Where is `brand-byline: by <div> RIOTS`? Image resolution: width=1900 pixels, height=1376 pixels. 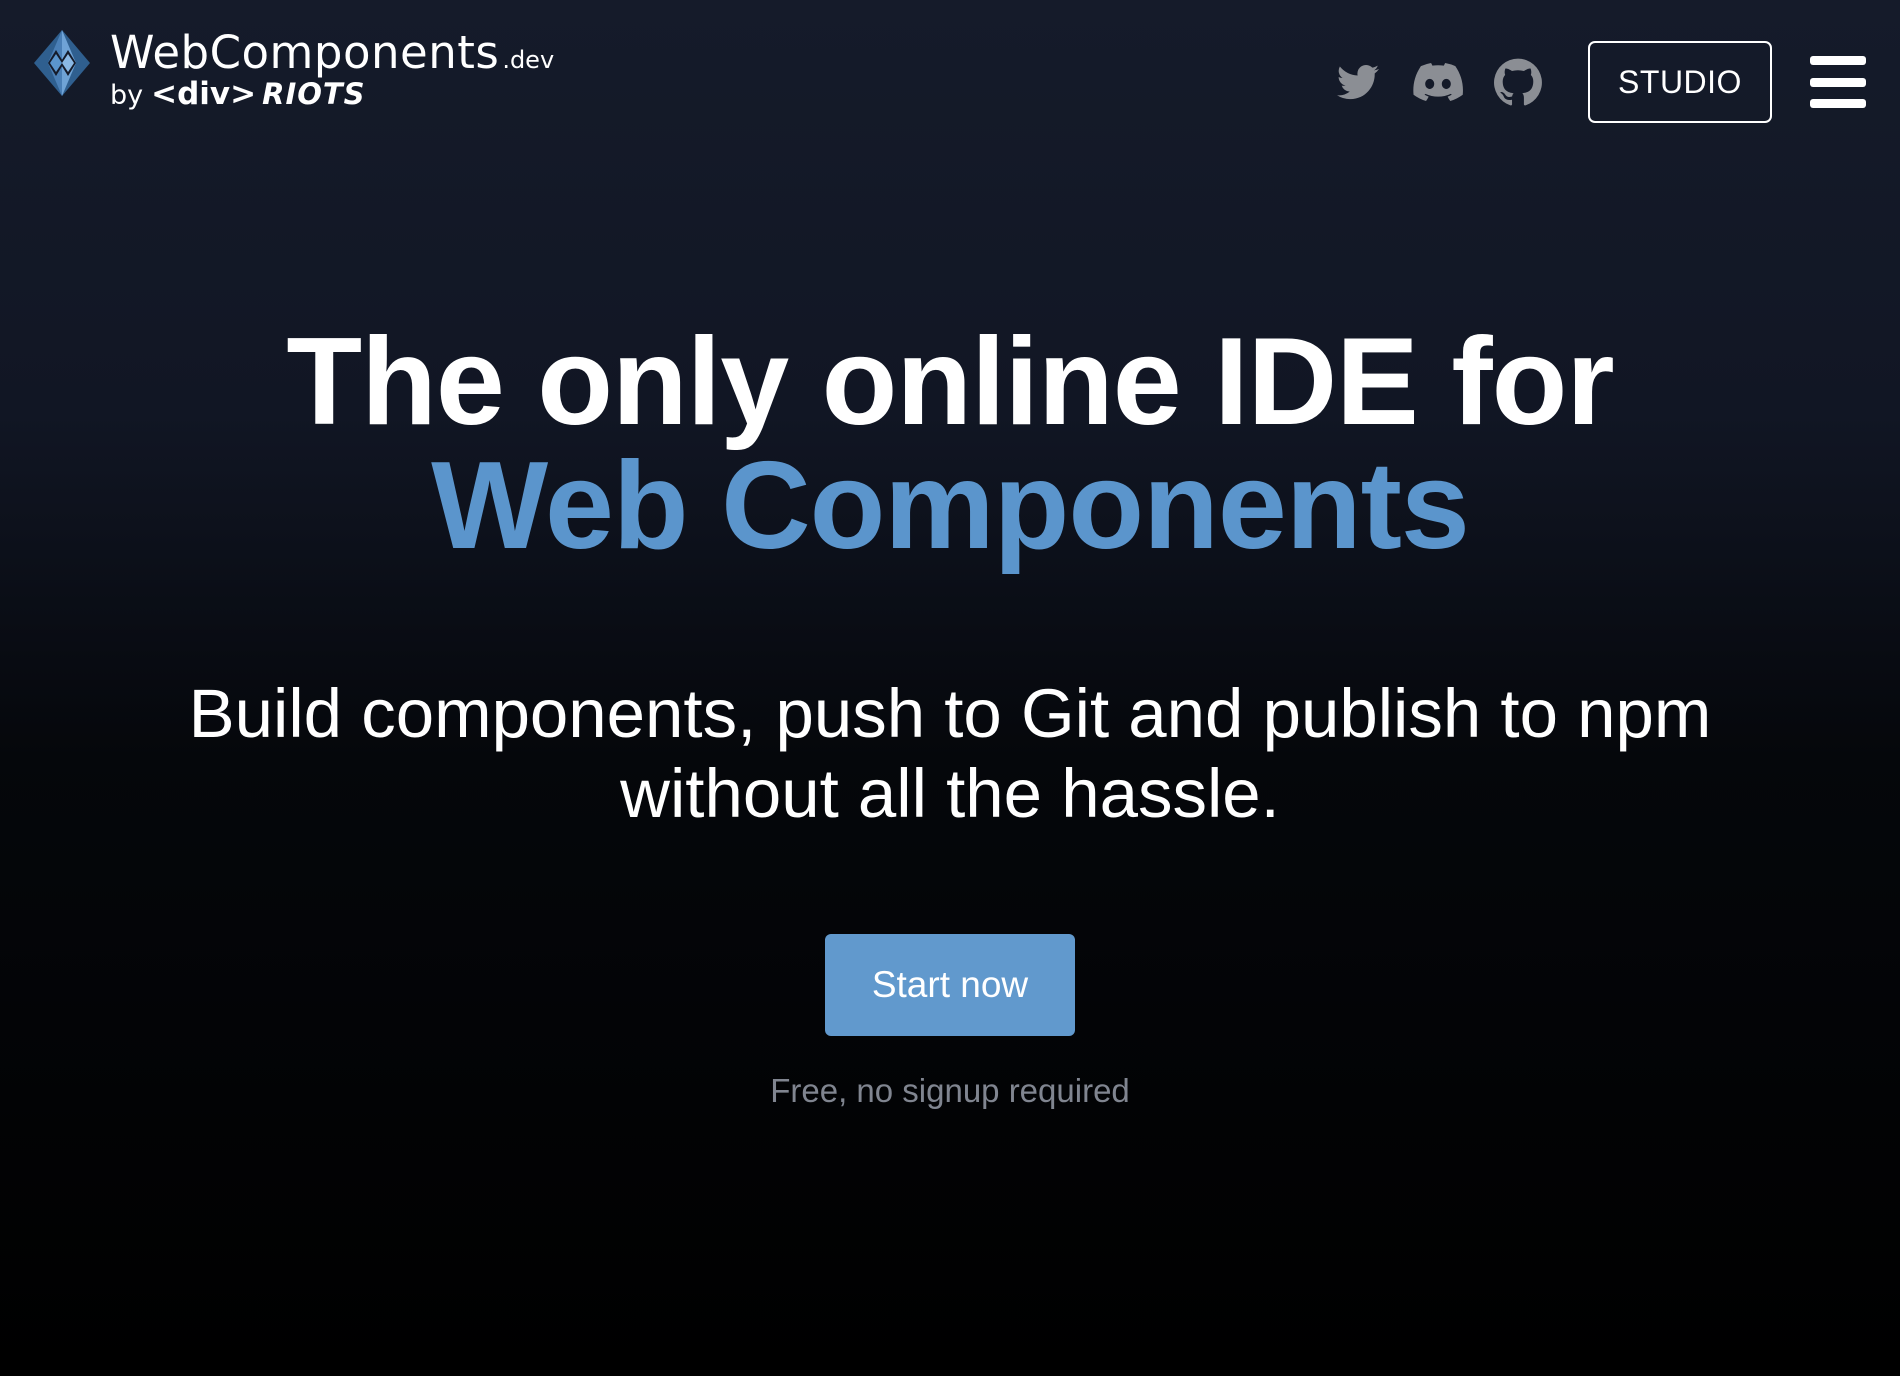
brand-byline: by <div> RIOTS is located at coordinates (332, 94).